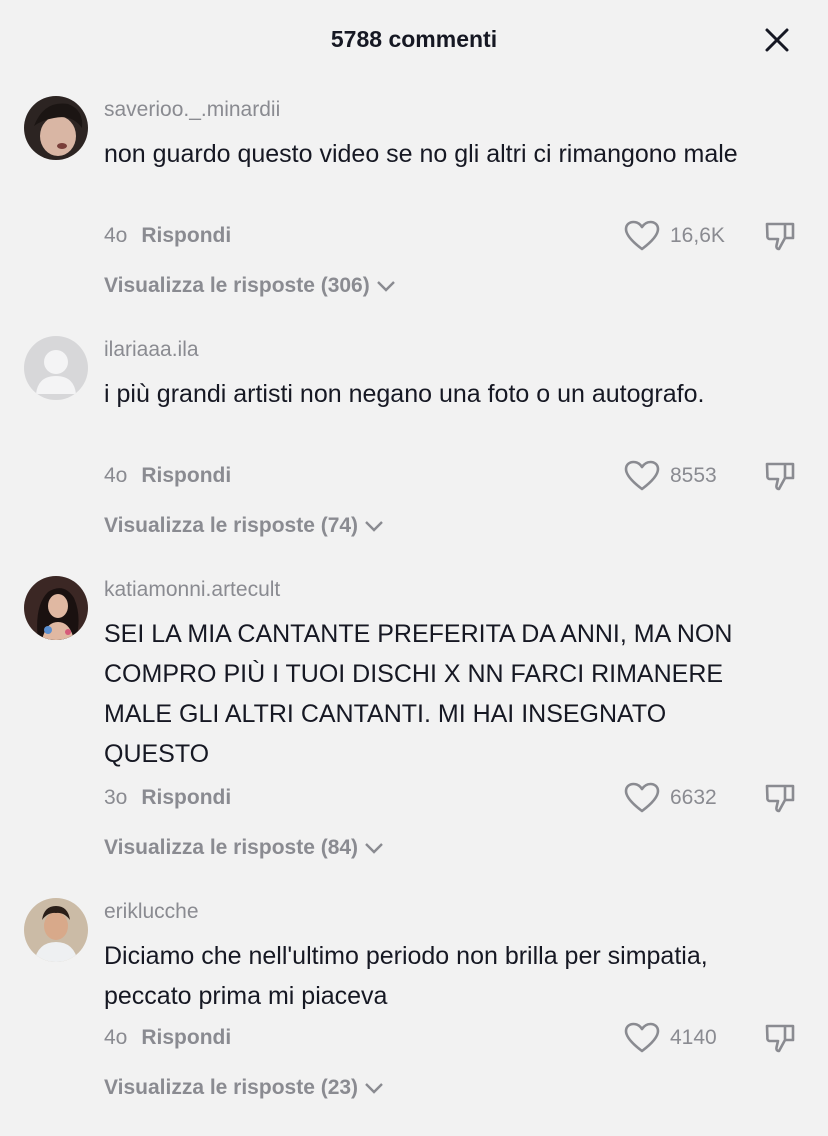 This screenshot has width=828, height=1136. I want to click on comment-username: ilariaaa.ila, so click(151, 350).